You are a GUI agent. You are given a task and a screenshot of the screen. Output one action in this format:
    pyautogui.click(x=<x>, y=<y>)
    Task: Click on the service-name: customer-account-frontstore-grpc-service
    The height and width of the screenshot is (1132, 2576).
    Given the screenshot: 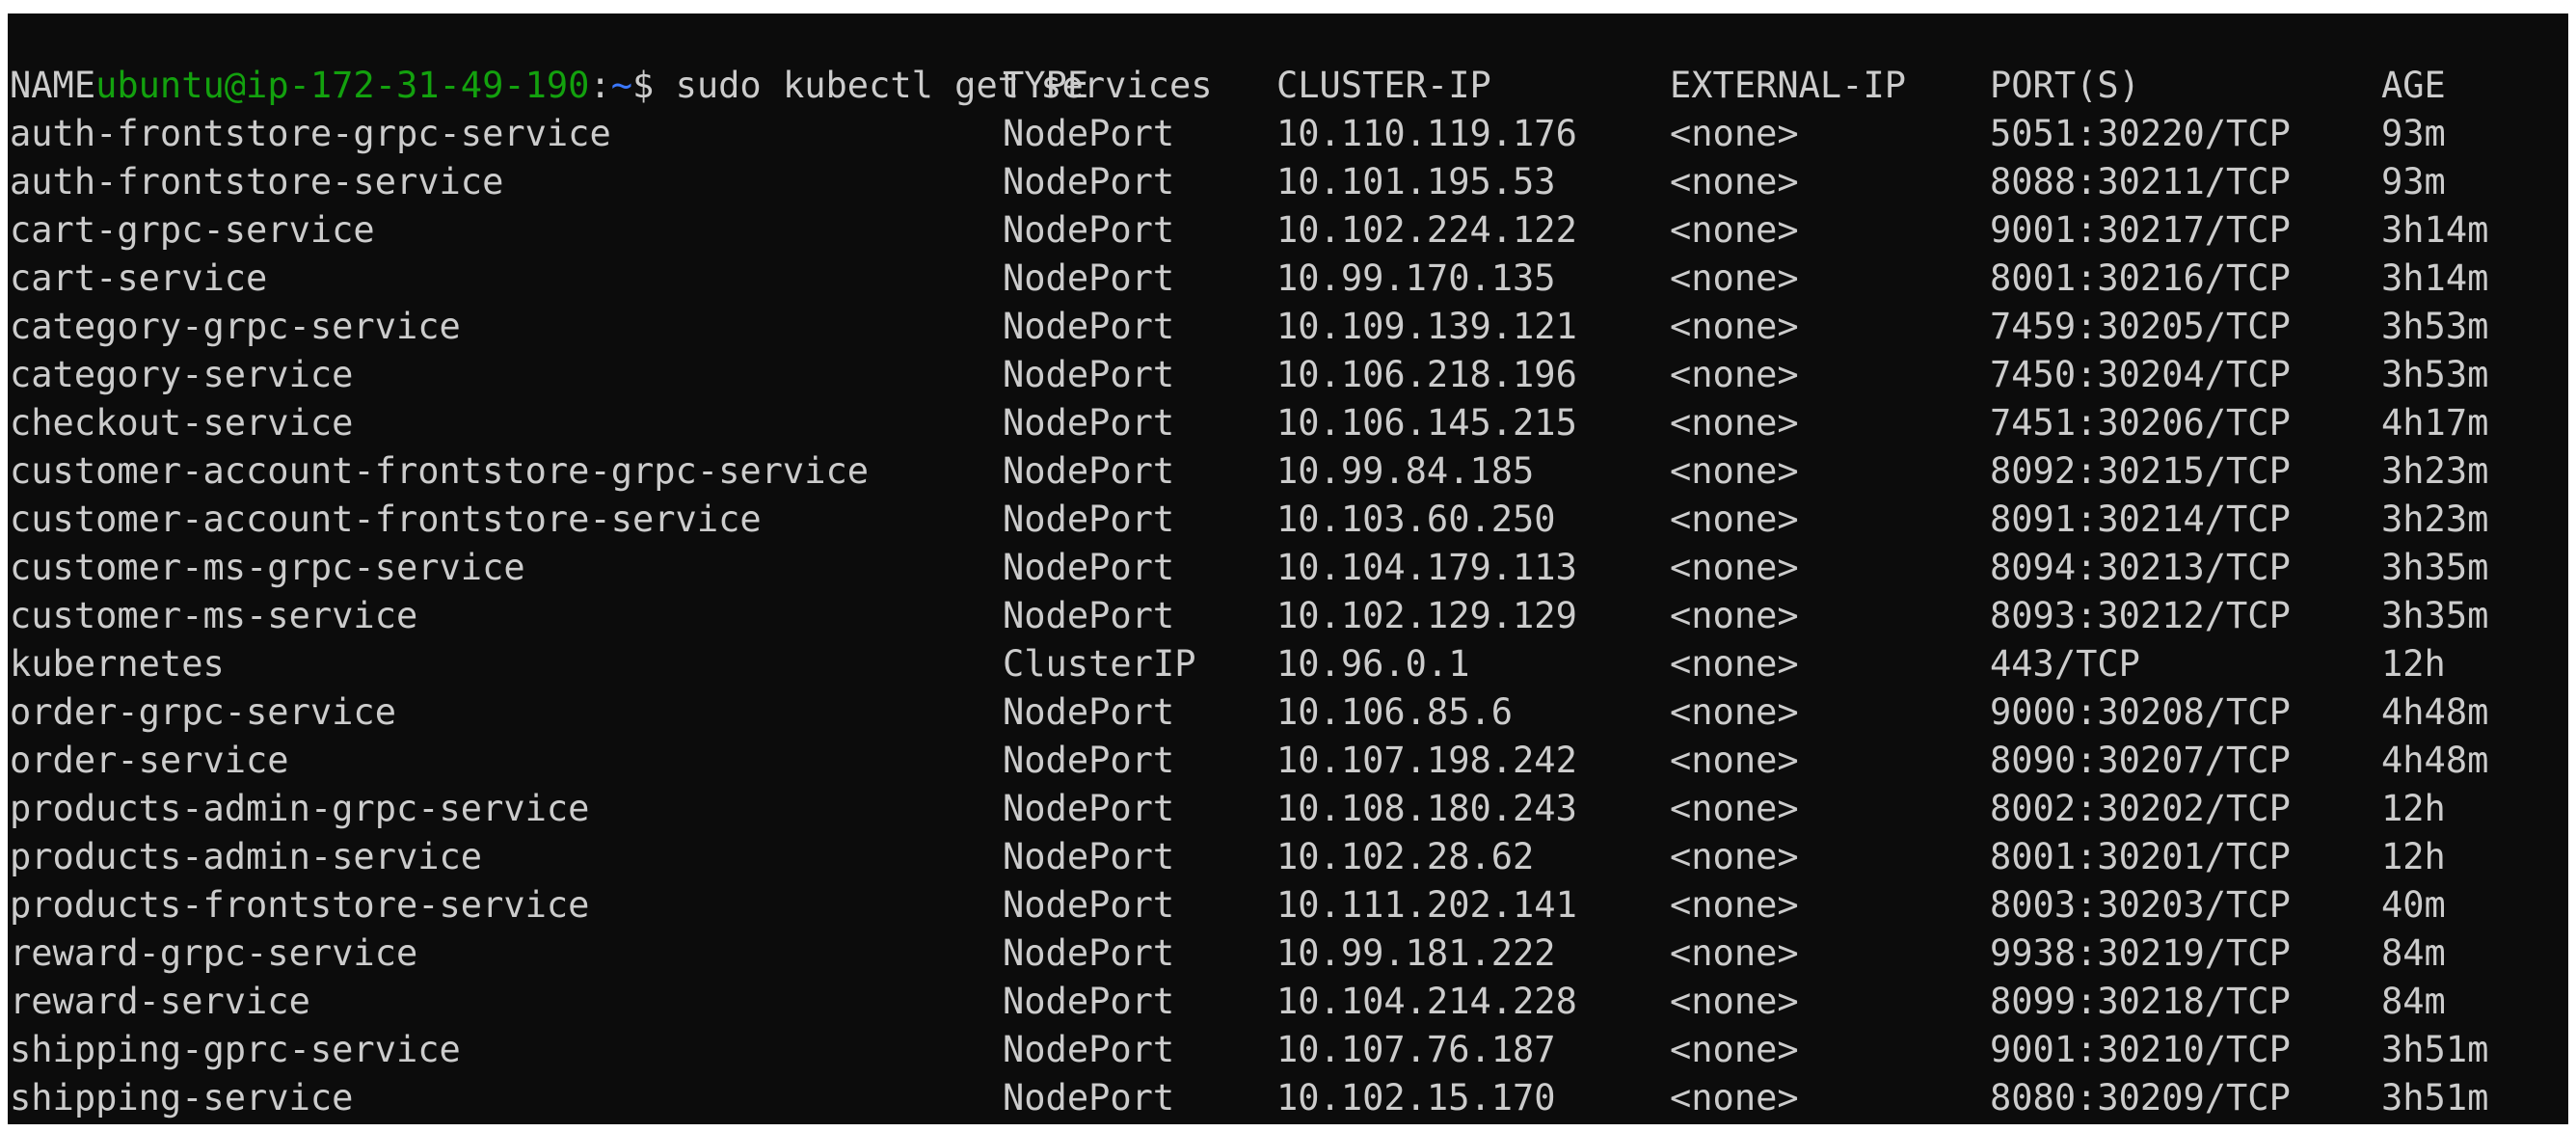 What is the action you would take?
    pyautogui.click(x=440, y=471)
    